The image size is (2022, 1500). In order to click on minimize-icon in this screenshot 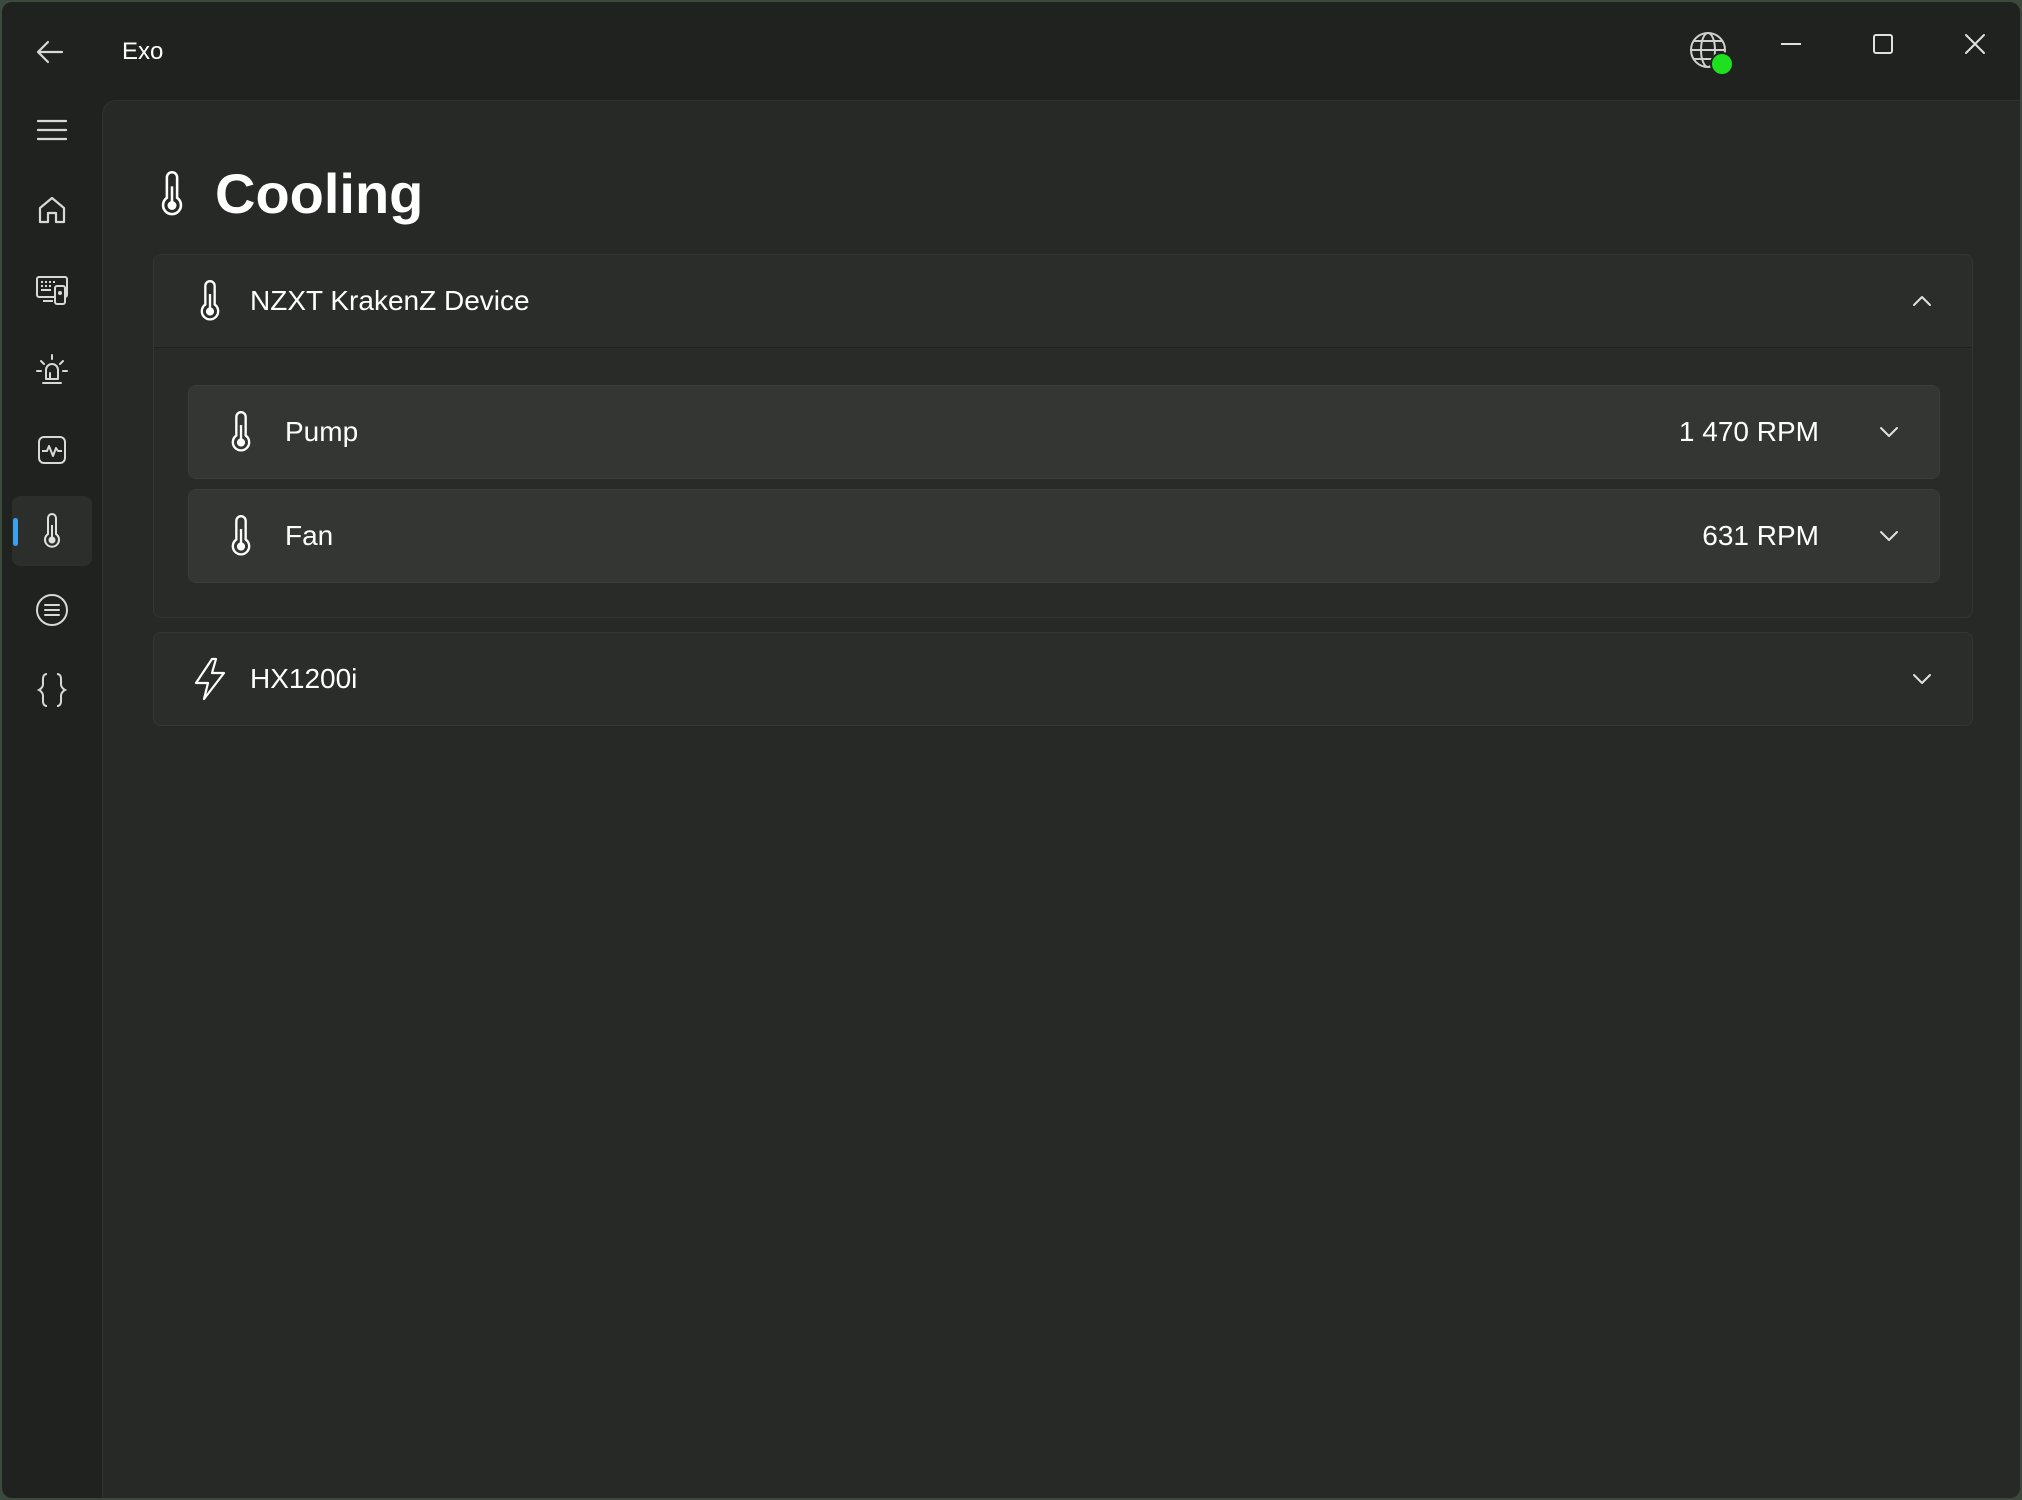, I will do `click(1791, 44)`.